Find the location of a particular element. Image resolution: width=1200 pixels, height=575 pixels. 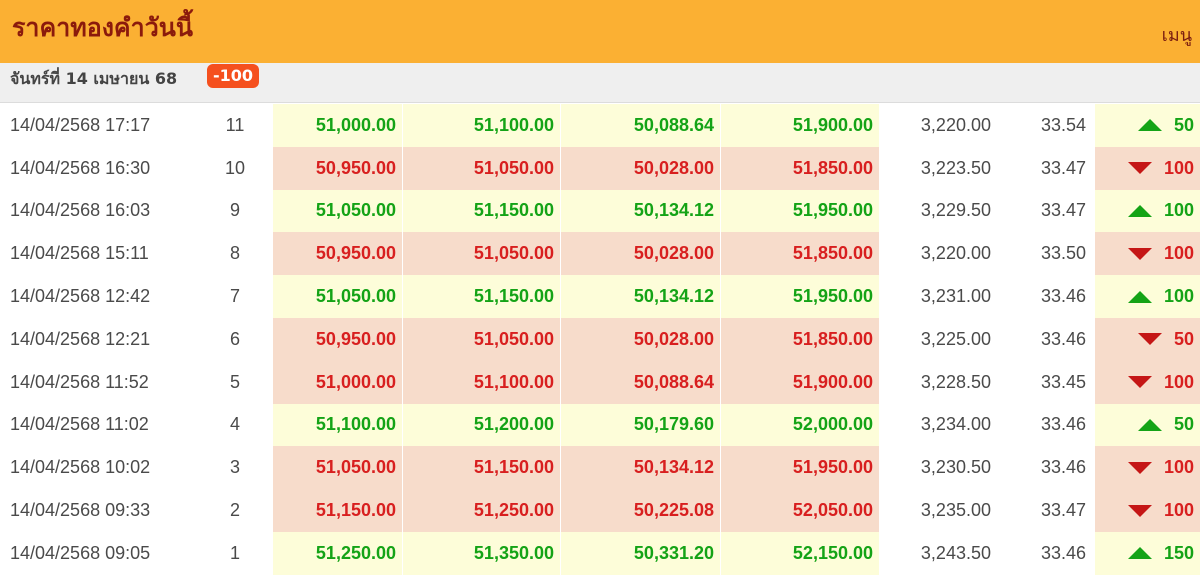

ornament-buy-price: 50,179.60 is located at coordinates (641, 425).